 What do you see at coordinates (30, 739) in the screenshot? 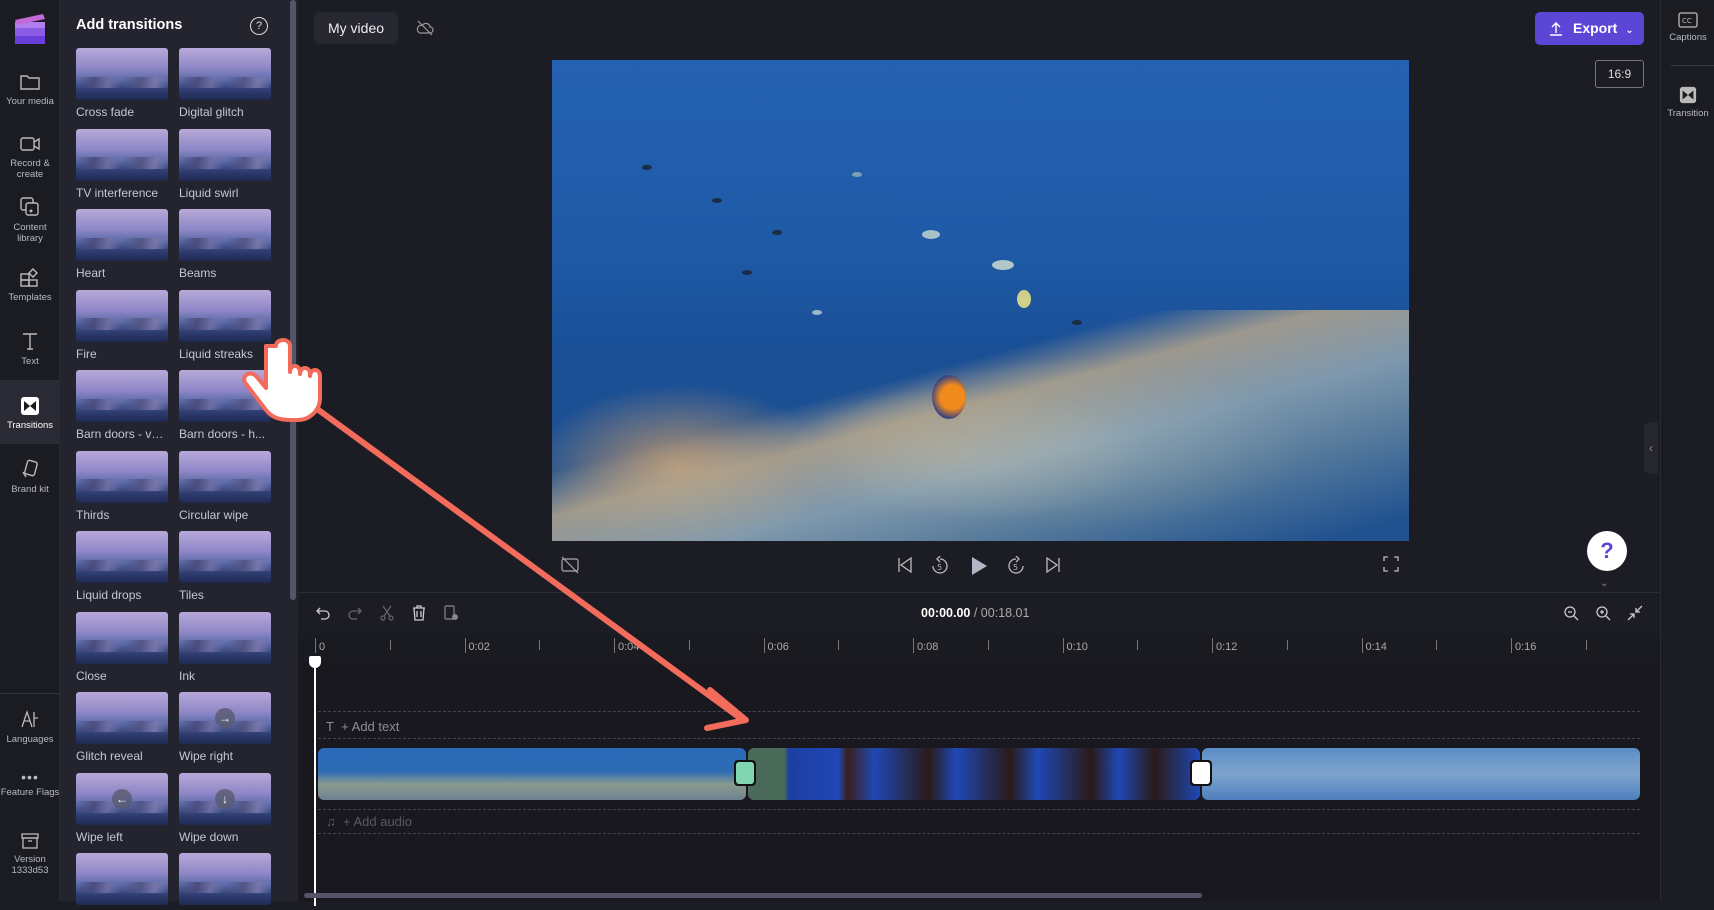
I see `nav-label: Languages` at bounding box center [30, 739].